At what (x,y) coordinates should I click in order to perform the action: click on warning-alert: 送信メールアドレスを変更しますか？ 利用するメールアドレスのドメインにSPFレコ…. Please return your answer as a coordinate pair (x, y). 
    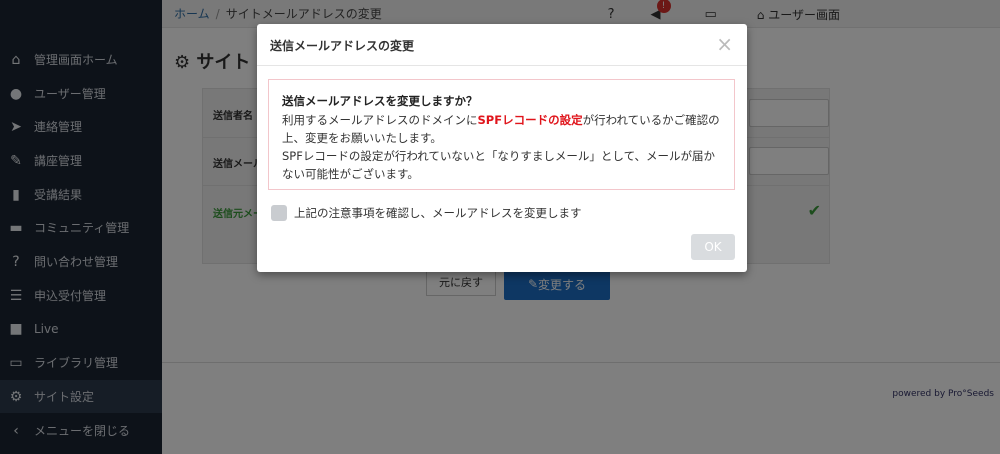
    Looking at the image, I should click on (501, 134).